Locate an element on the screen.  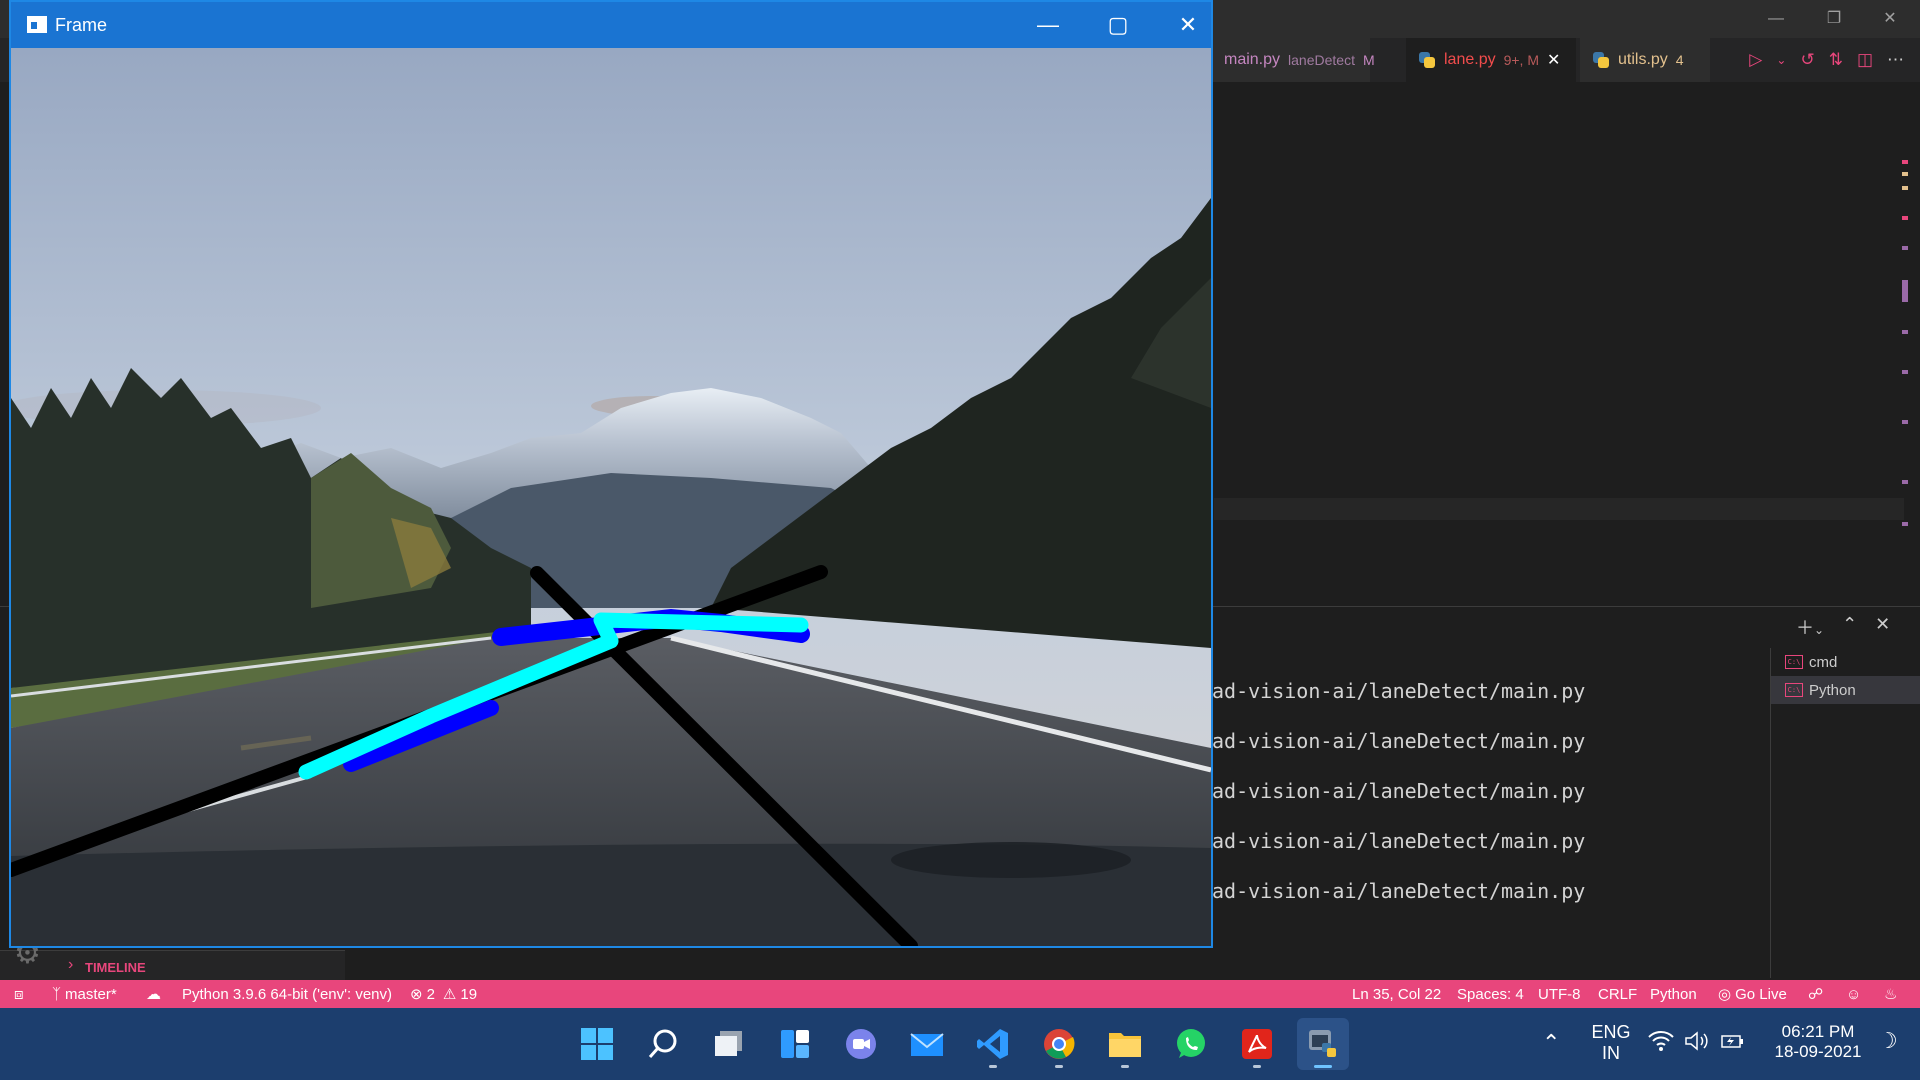
current-line-highlight is located at coordinates (1559, 509).